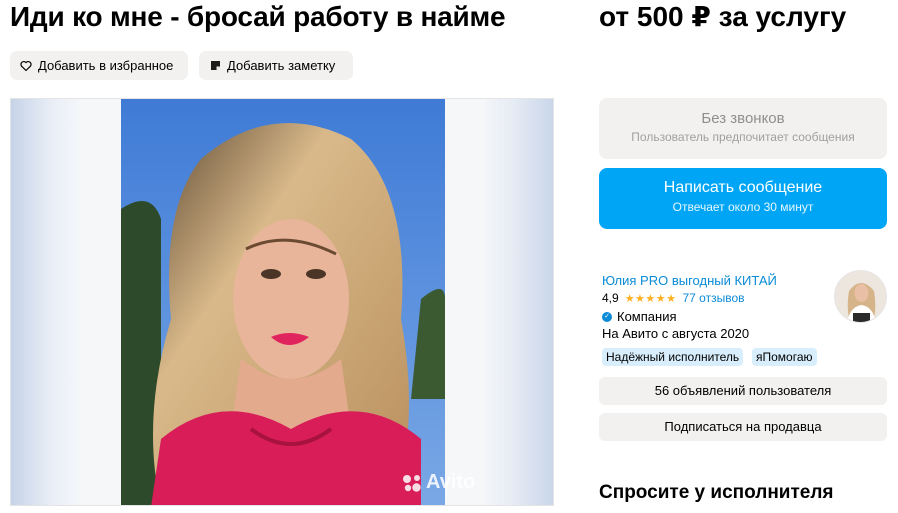 The width and height of the screenshot is (898, 513). Describe the element at coordinates (689, 280) in the screenshot. I see `seller-name-link: Юлия PRO выгодный КИТАЙ` at that location.